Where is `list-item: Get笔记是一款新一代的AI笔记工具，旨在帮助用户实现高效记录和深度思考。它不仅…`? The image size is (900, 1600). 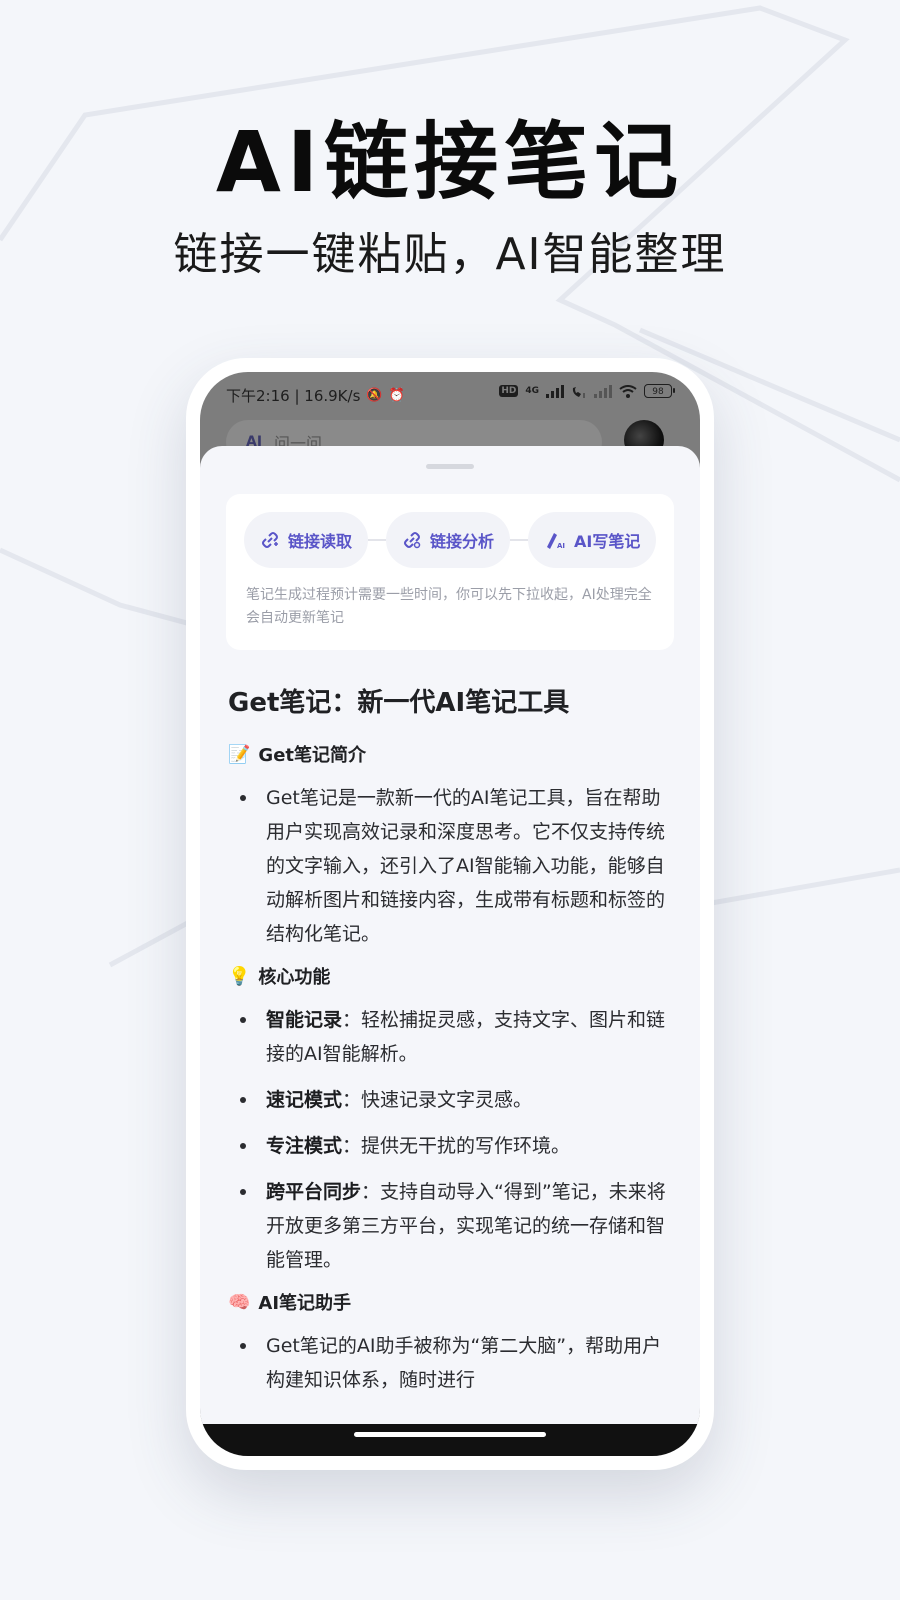
list-item: Get笔记是一款新一代的AI笔记工具，旨在帮助用户实现高效记录和深度思考。它不仅… is located at coordinates (448, 866).